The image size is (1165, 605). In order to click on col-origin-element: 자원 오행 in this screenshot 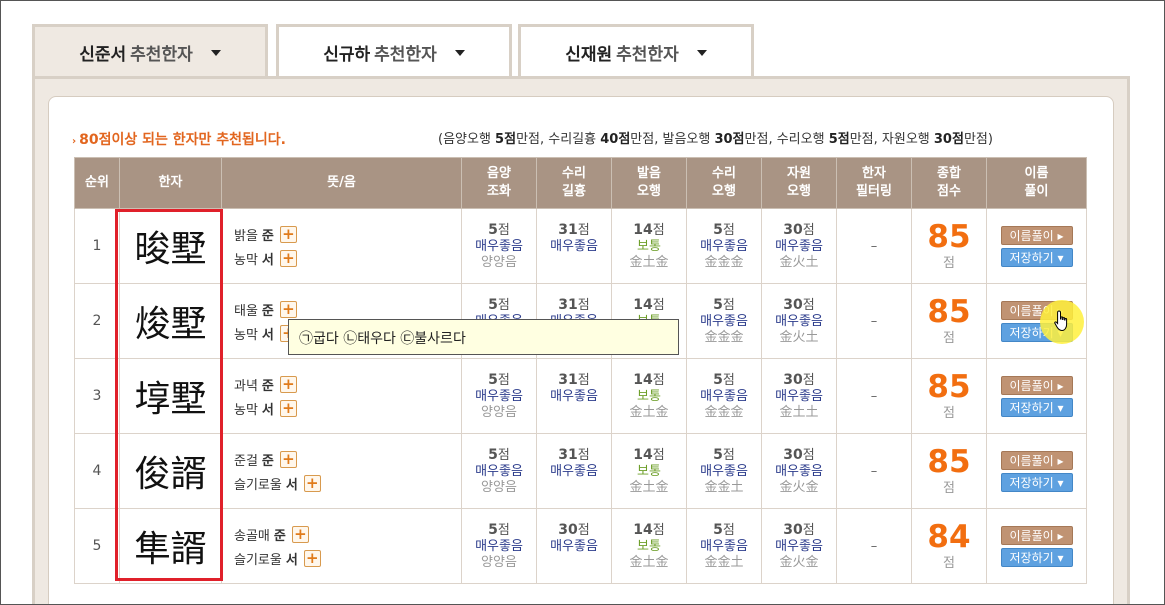, I will do `click(799, 183)`.